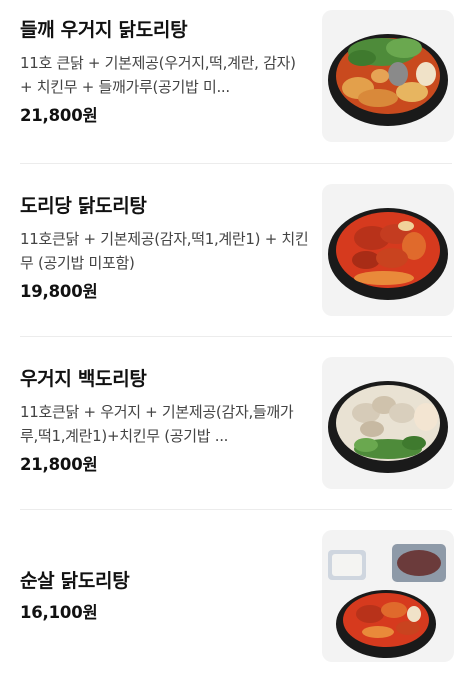  I want to click on menu-item-description: 11호큰닭 + 기본제공(감자,떡1,계란1) + 치킨무 (공기밥 미포함), so click(164, 251).